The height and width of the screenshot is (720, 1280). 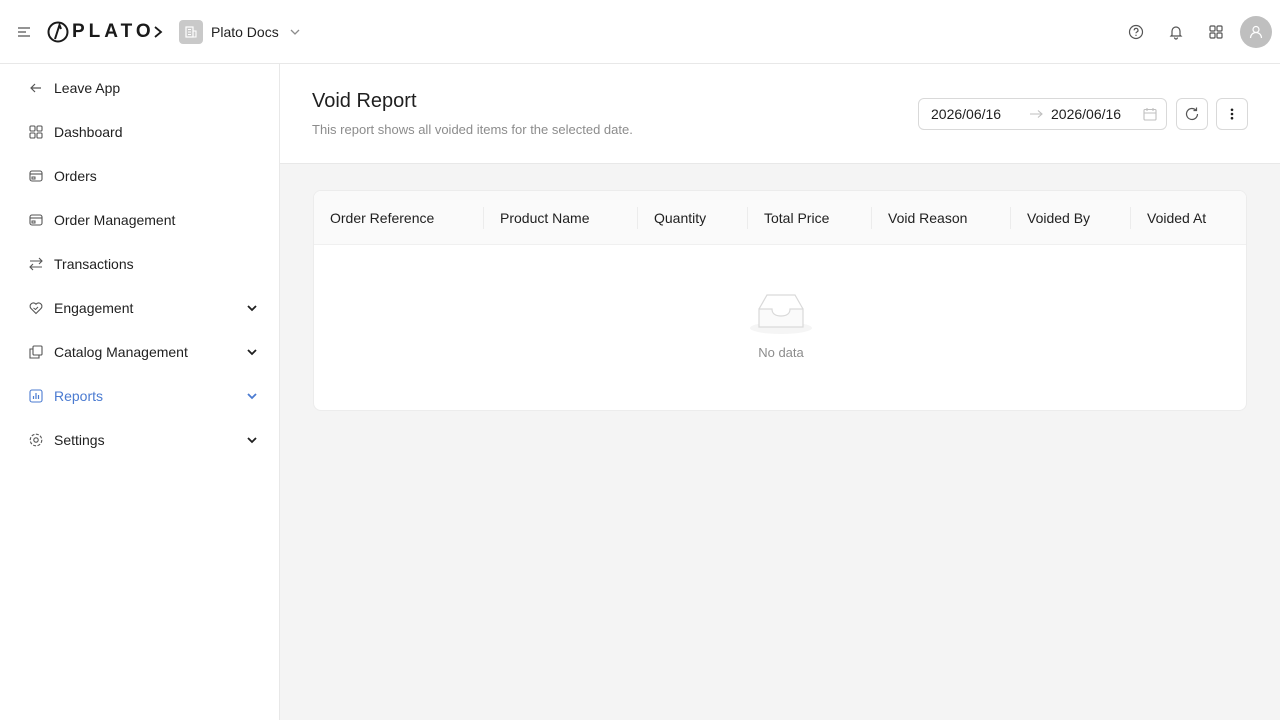 What do you see at coordinates (88, 132) in the screenshot?
I see `sidebar-item-label: Dashboard` at bounding box center [88, 132].